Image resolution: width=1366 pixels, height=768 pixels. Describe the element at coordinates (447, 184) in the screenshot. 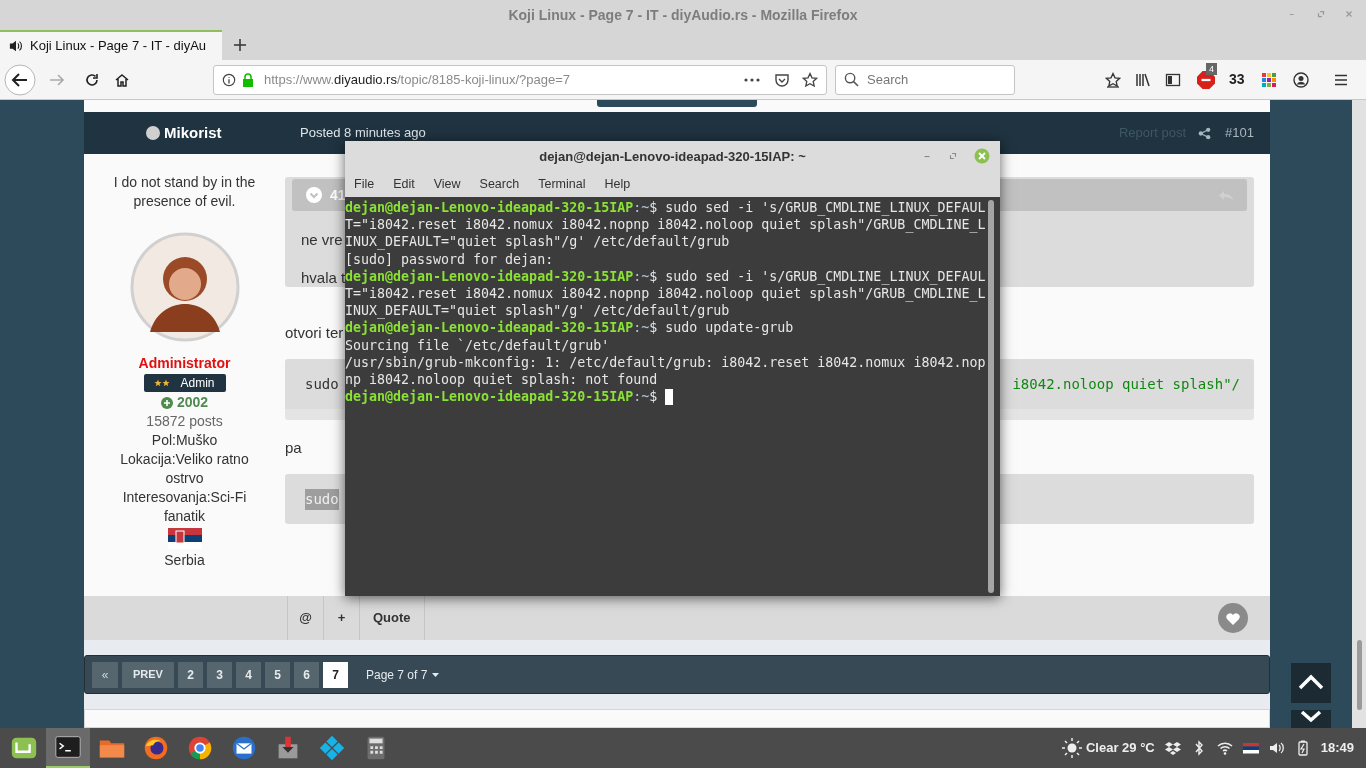

I see `menu-item: View` at that location.